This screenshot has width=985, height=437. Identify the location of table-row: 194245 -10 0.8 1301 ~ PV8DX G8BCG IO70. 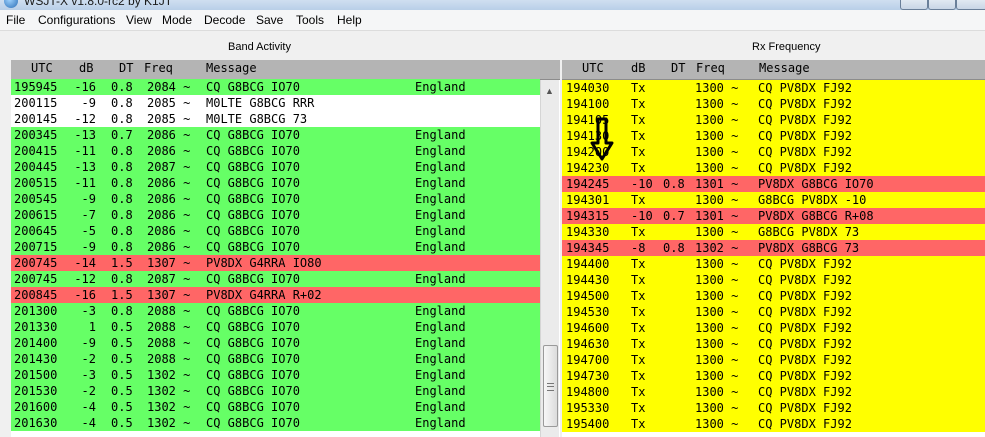
(773, 184).